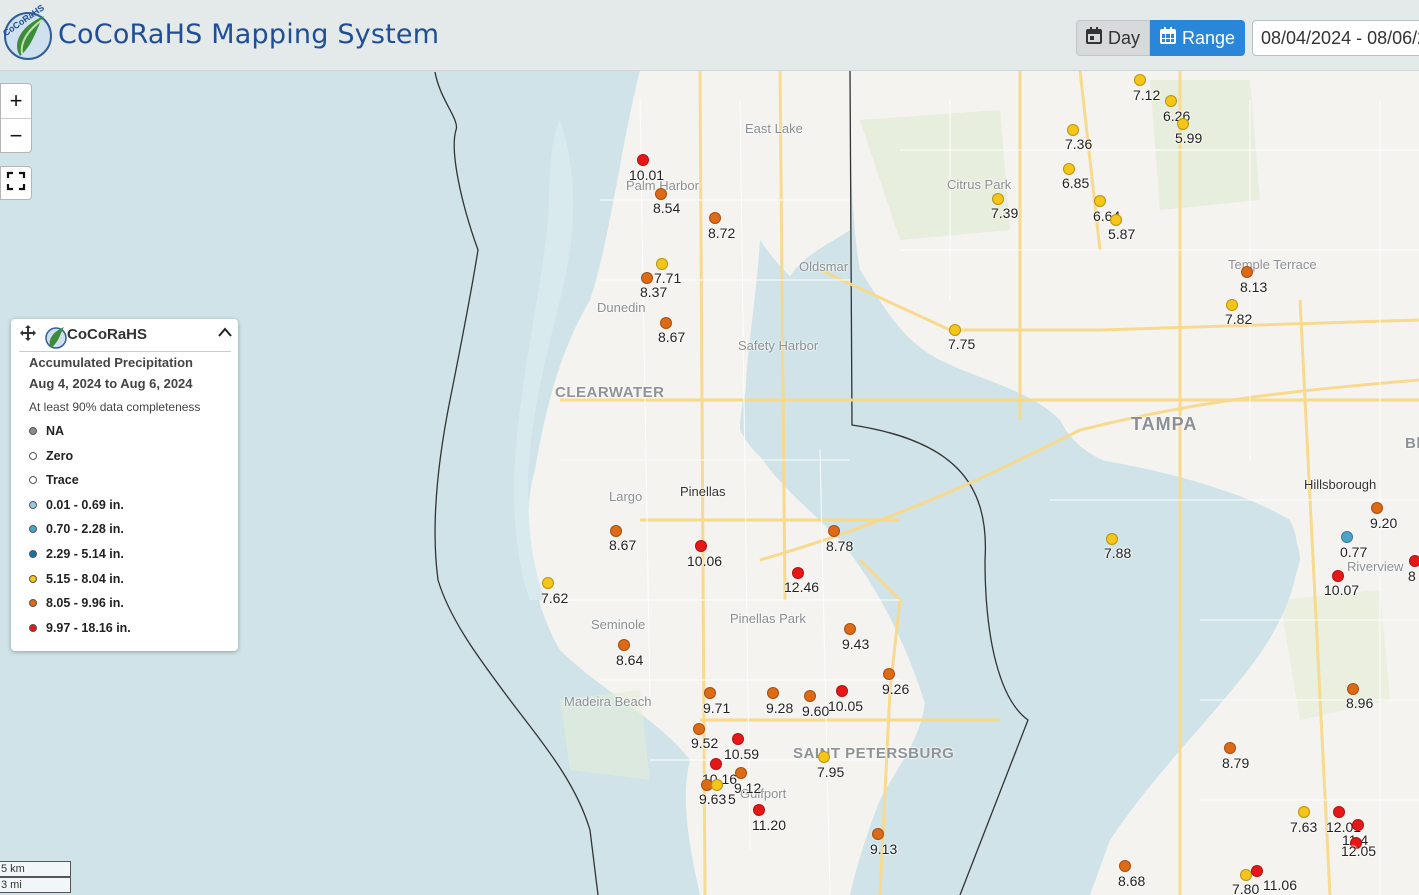 This screenshot has height=895, width=1419. What do you see at coordinates (1093, 38) in the screenshot?
I see `calendar-icon` at bounding box center [1093, 38].